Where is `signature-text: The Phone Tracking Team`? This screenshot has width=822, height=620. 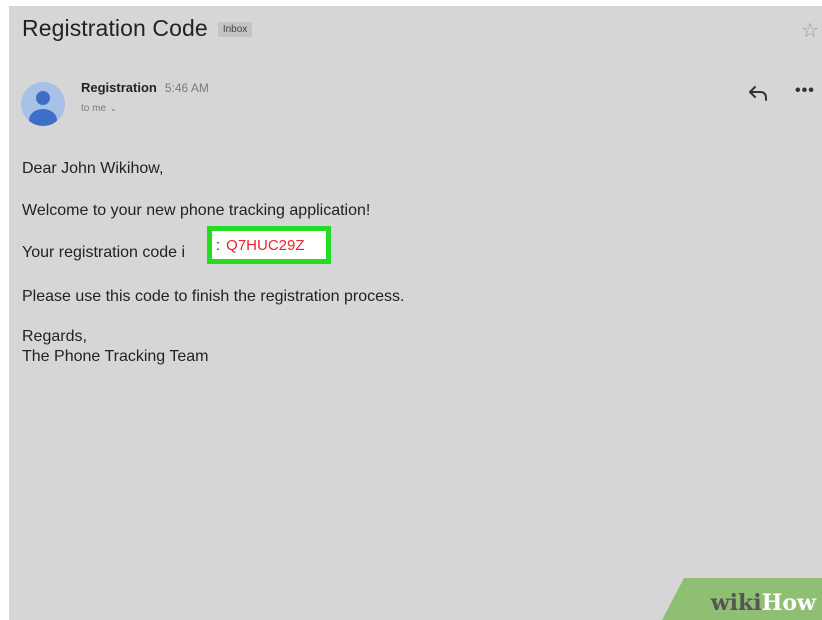
signature-text: The Phone Tracking Team is located at coordinates (115, 356).